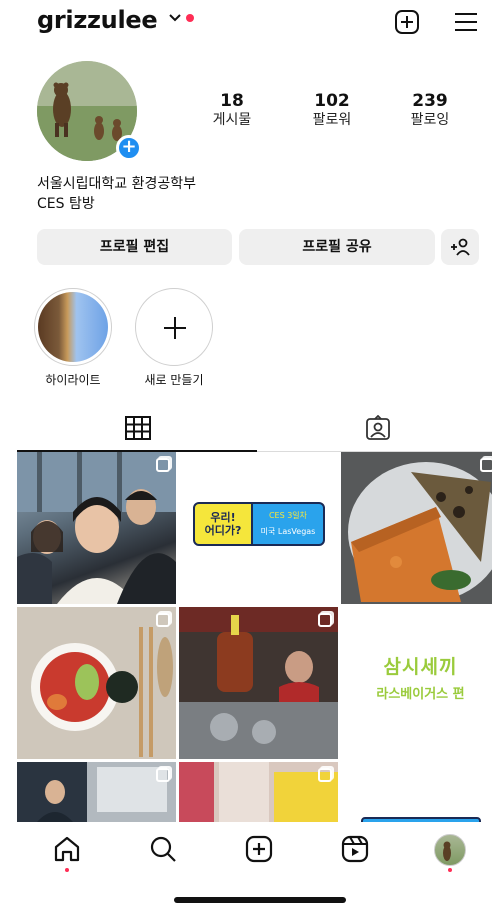 This screenshot has height=905, width=492. I want to click on reels-icon, so click(355, 849).